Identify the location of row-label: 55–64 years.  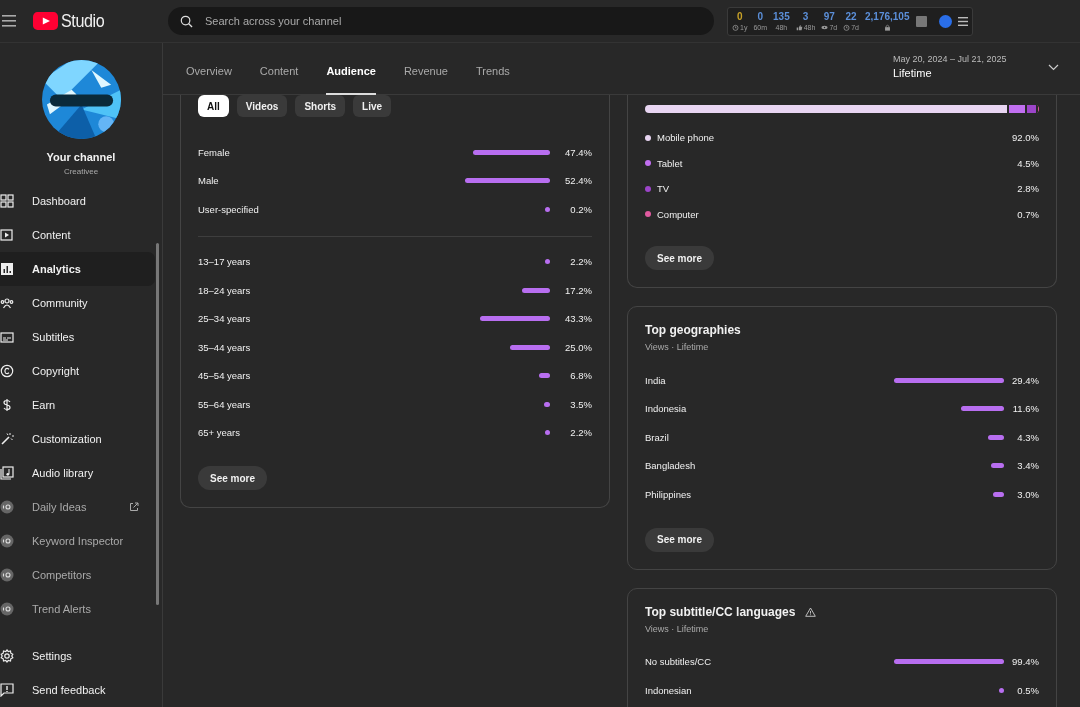
(225, 404).